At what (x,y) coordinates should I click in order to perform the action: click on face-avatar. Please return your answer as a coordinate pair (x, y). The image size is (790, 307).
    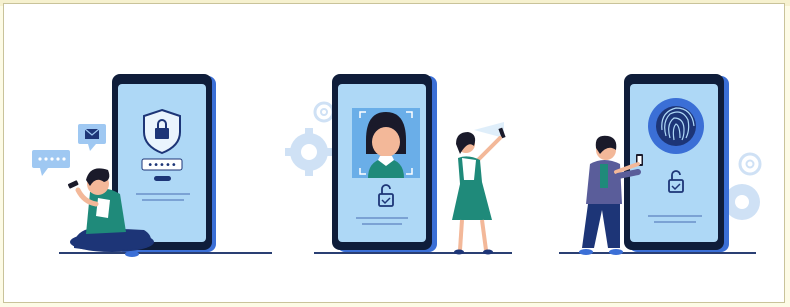
    Looking at the image, I should click on (386, 145).